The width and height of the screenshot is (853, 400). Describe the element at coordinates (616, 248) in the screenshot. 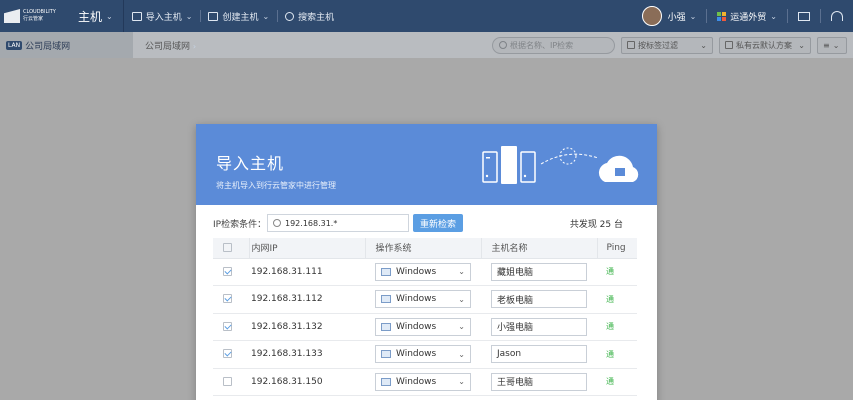

I see `col-ping: Ping` at that location.